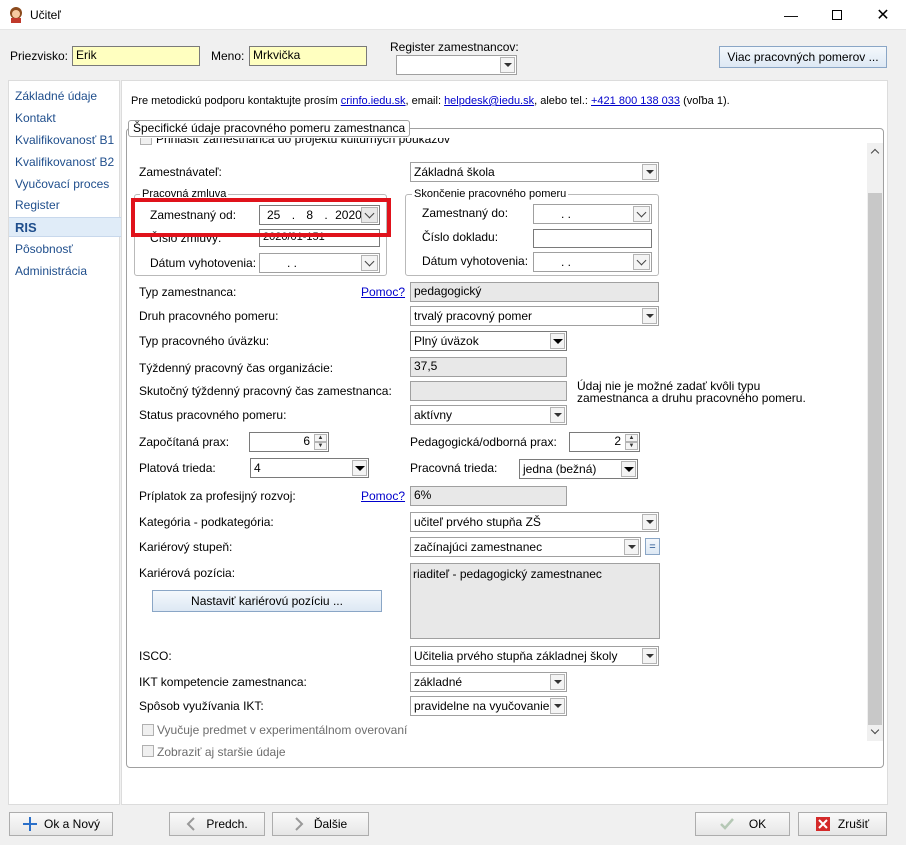 The image size is (906, 845). Describe the element at coordinates (483, 442) in the screenshot. I see `pedagogicka-prax-label: Pedagogická/odborná prax:` at that location.